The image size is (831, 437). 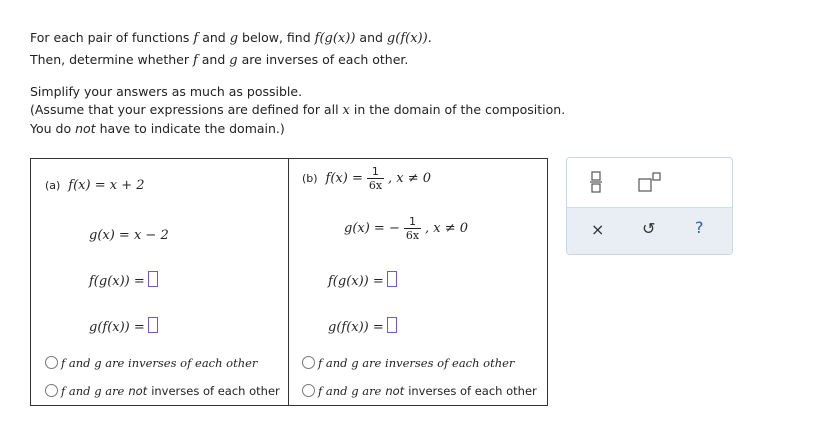 What do you see at coordinates (649, 206) in the screenshot?
I see `math-tool-palette: × ↺ ?` at bounding box center [649, 206].